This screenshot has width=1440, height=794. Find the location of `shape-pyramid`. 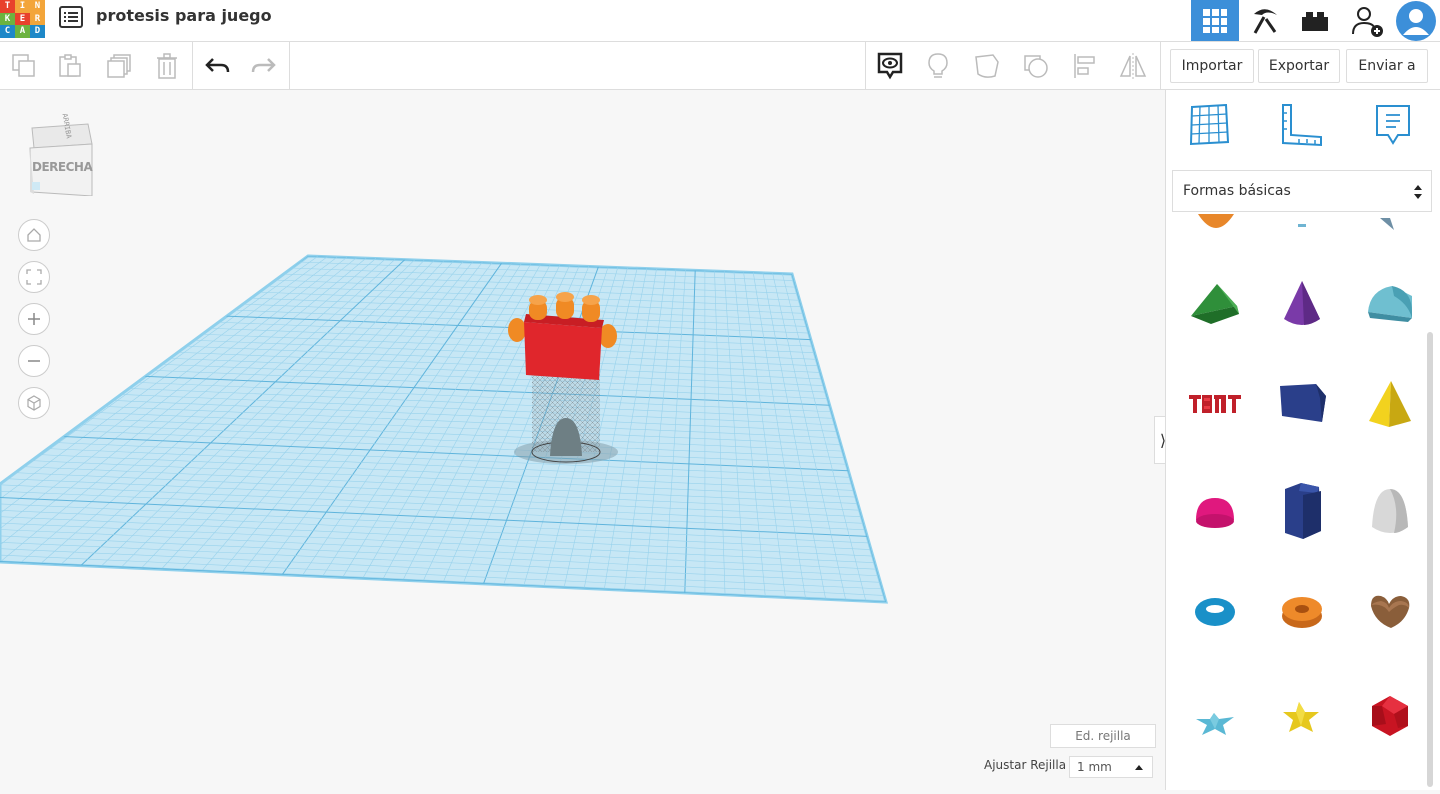

shape-pyramid is located at coordinates (1390, 404).